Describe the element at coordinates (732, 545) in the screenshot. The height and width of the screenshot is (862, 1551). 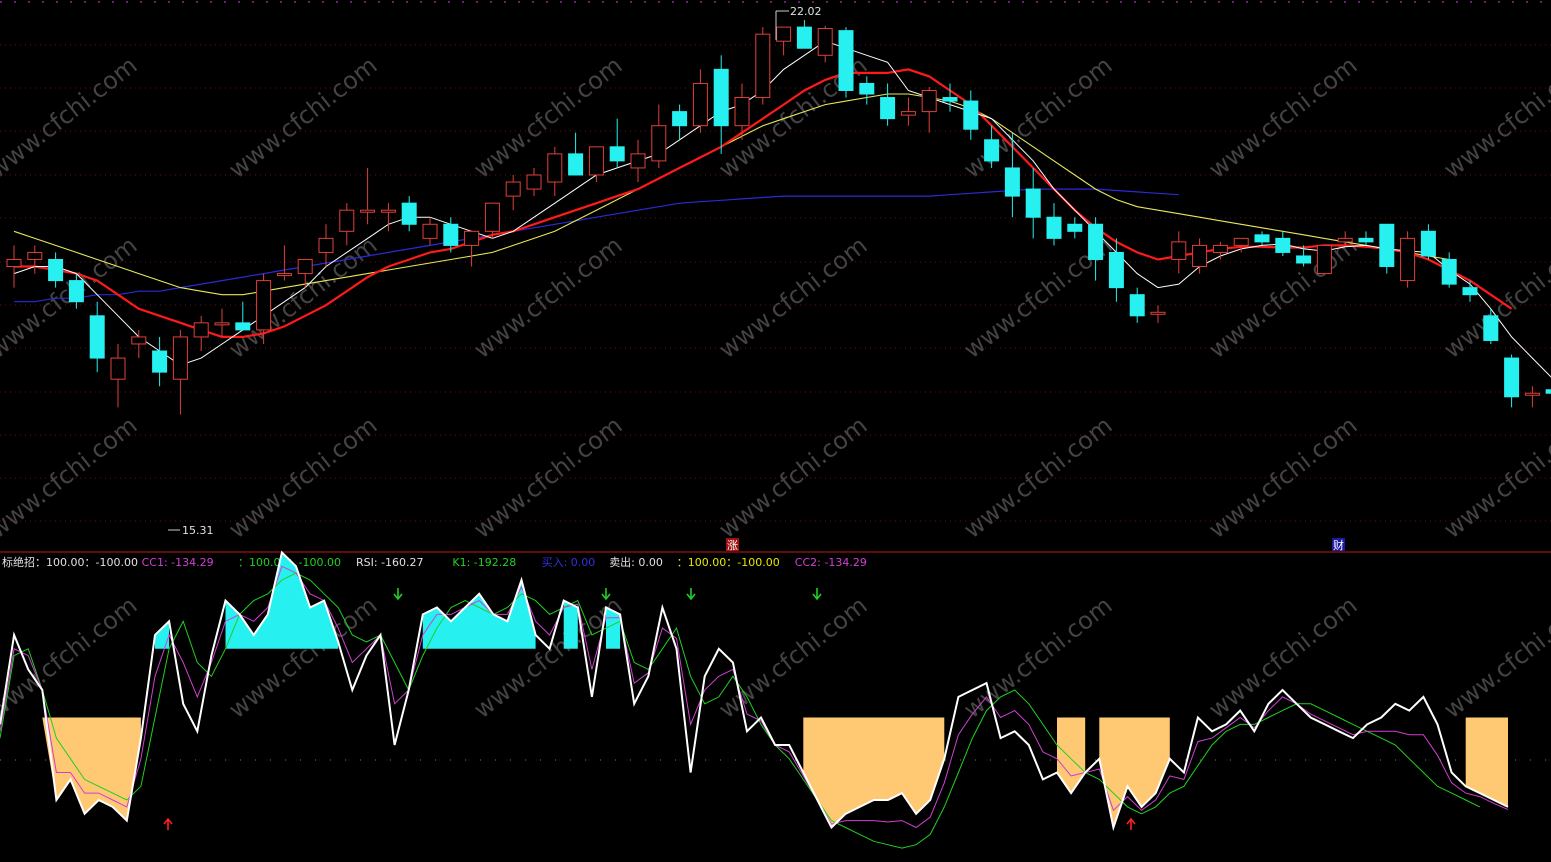
I see `zhang-badge: 涨` at that location.